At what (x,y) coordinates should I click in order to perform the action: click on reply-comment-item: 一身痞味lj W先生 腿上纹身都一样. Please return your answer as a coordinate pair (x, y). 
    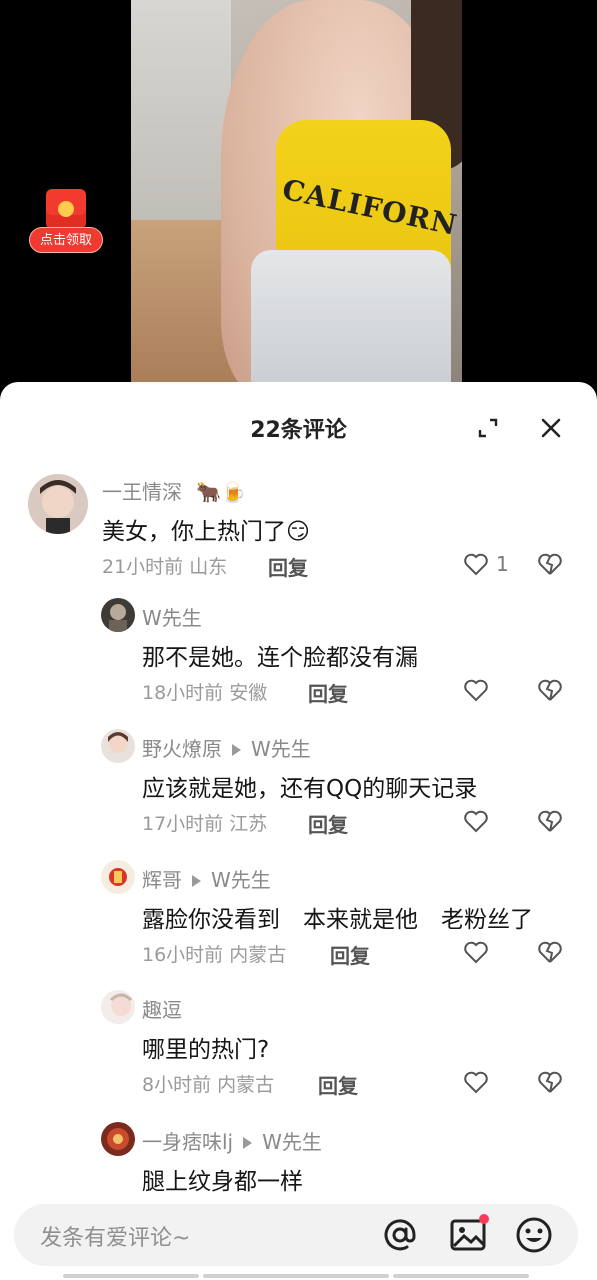
    Looking at the image, I should click on (298, 1162).